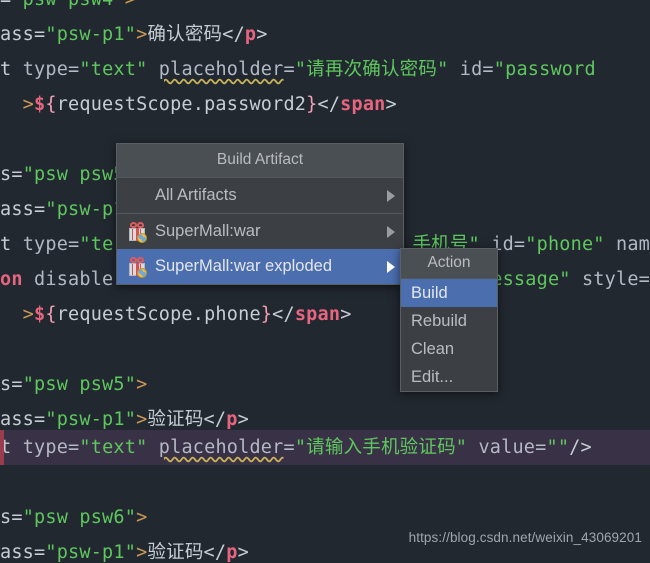 This screenshot has width=650, height=563. I want to click on build-artifact-menu-item-supermall-war: SuperMall:war, so click(260, 231).